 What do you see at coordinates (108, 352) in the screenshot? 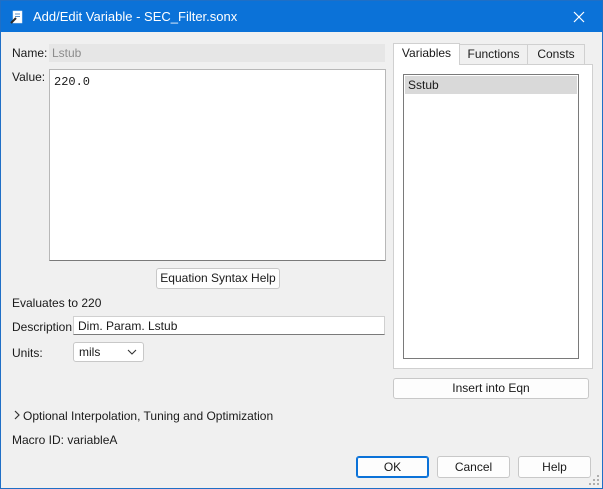
I see `units-select: mils` at bounding box center [108, 352].